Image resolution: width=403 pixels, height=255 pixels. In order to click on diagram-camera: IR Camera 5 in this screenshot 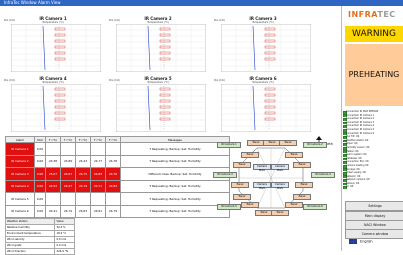, I will do `click(229, 207)`.